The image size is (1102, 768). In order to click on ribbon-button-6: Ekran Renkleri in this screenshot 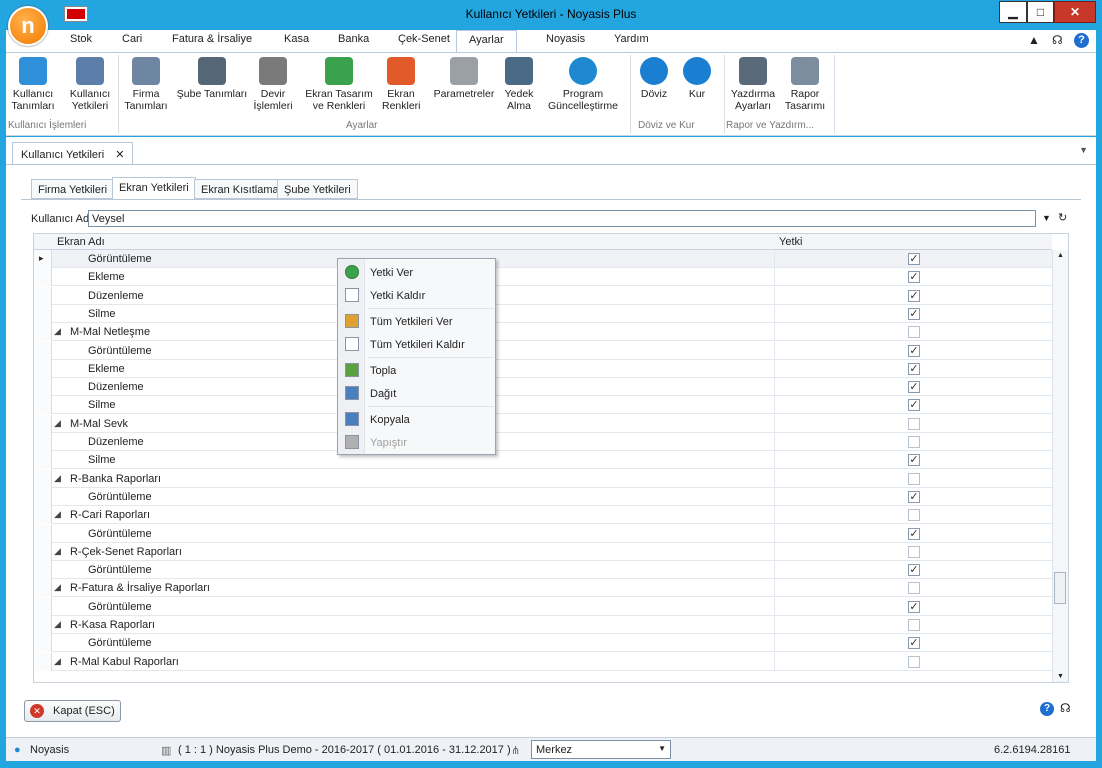, I will do `click(401, 84)`.